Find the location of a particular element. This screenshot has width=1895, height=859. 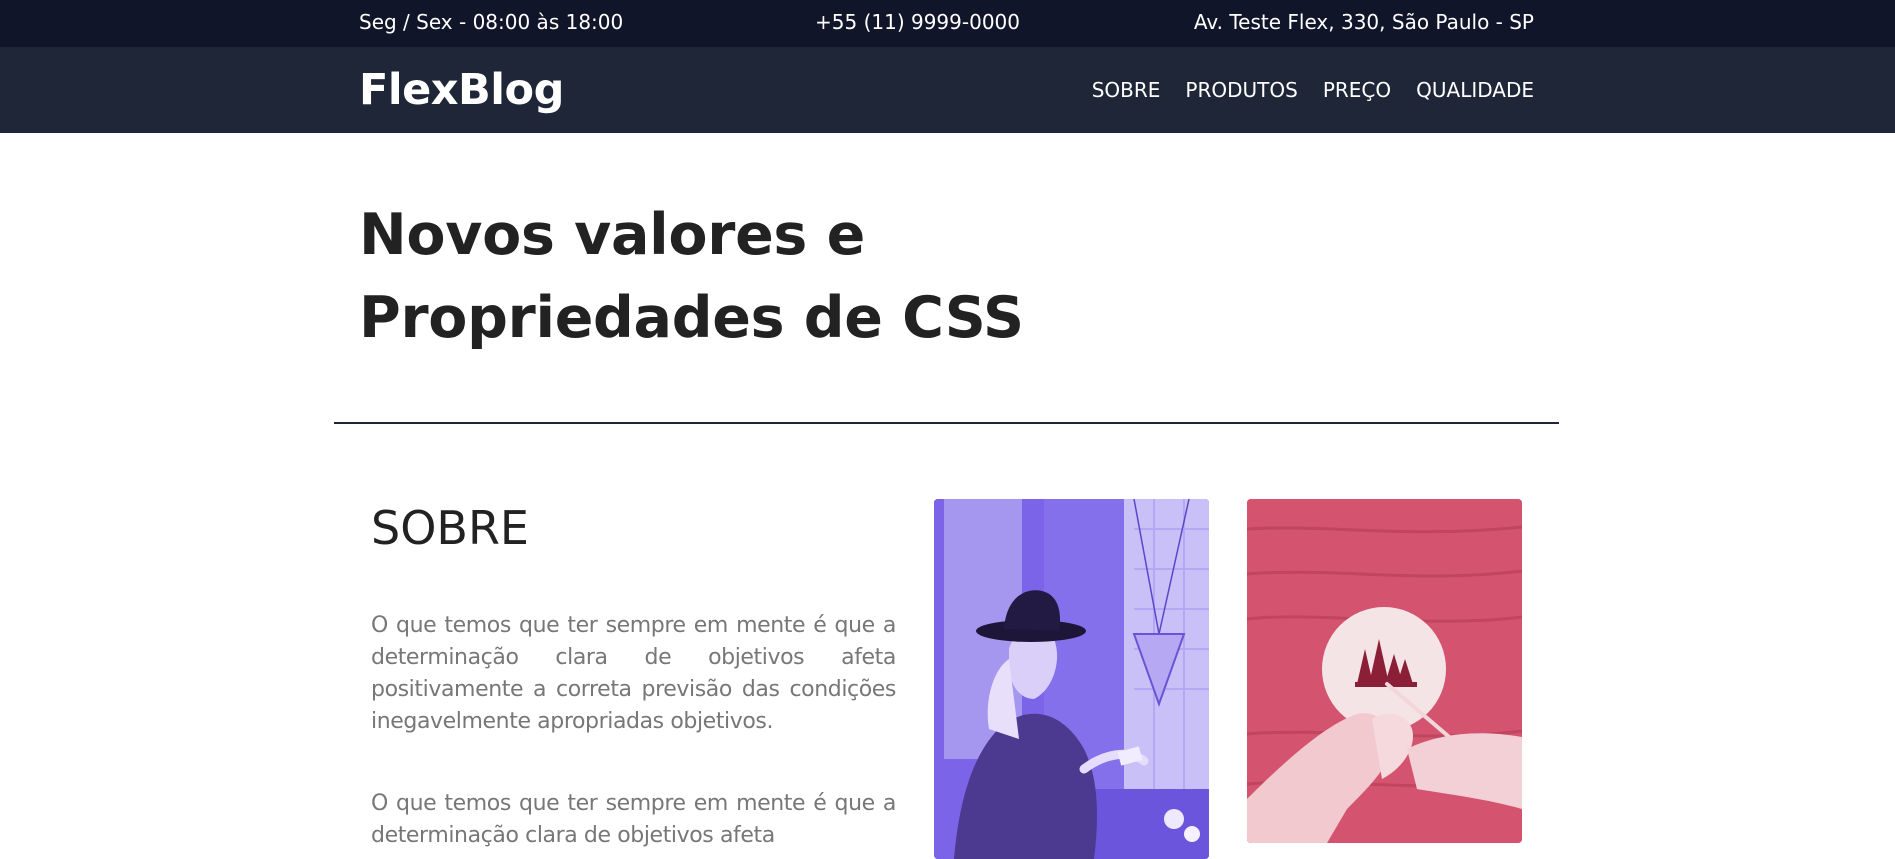

main-nav: SOBRE PRODUTOS PREÇO QUALIDADE is located at coordinates (1313, 90).